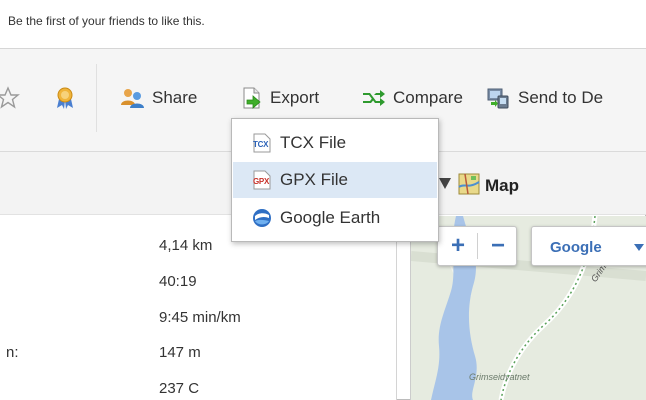 This screenshot has width=646, height=400. What do you see at coordinates (132, 98) in the screenshot?
I see `share-users-icon` at bounding box center [132, 98].